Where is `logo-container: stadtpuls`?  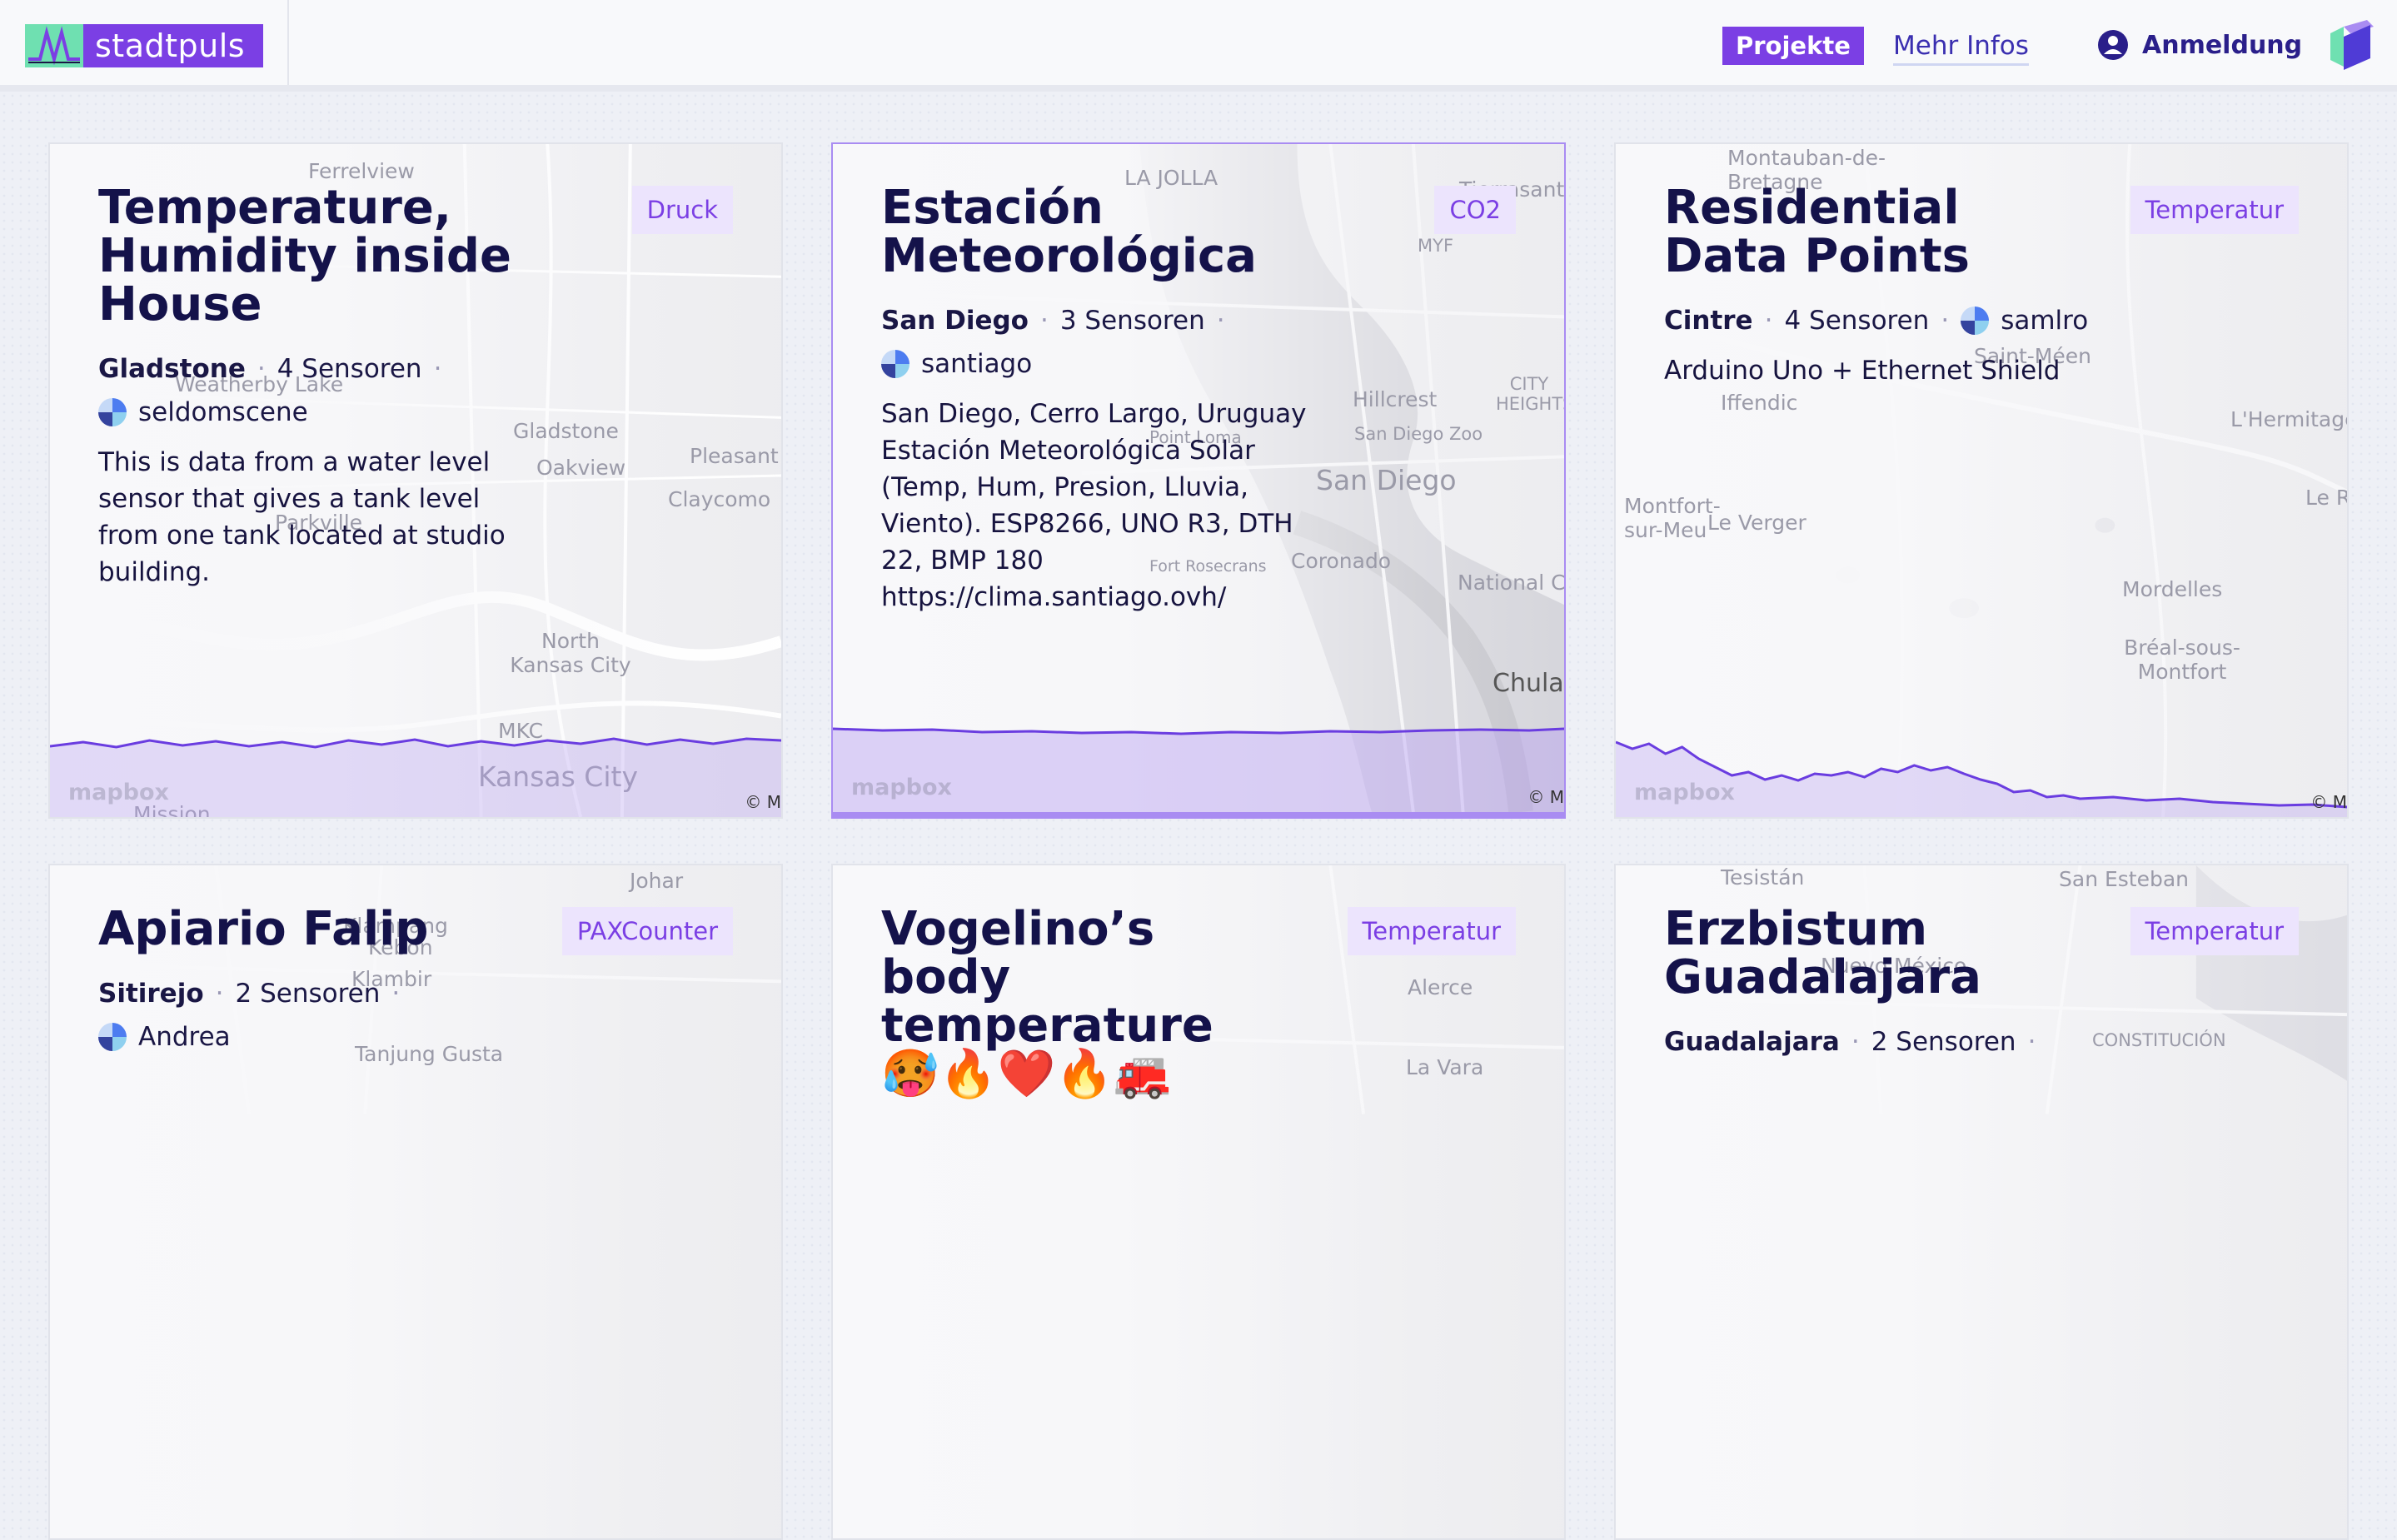
logo-container: stadtpuls is located at coordinates (144, 42).